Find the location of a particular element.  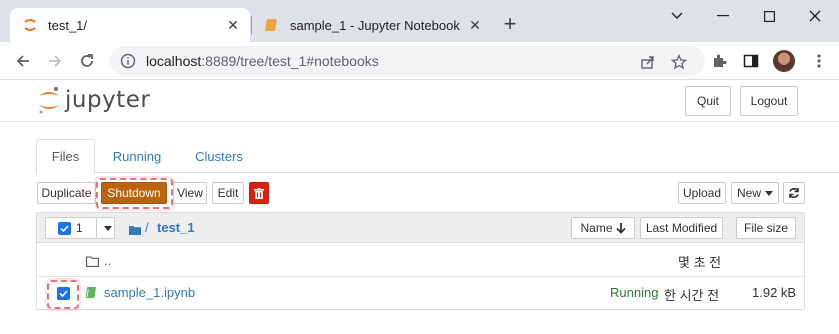

trash-icon is located at coordinates (259, 193).